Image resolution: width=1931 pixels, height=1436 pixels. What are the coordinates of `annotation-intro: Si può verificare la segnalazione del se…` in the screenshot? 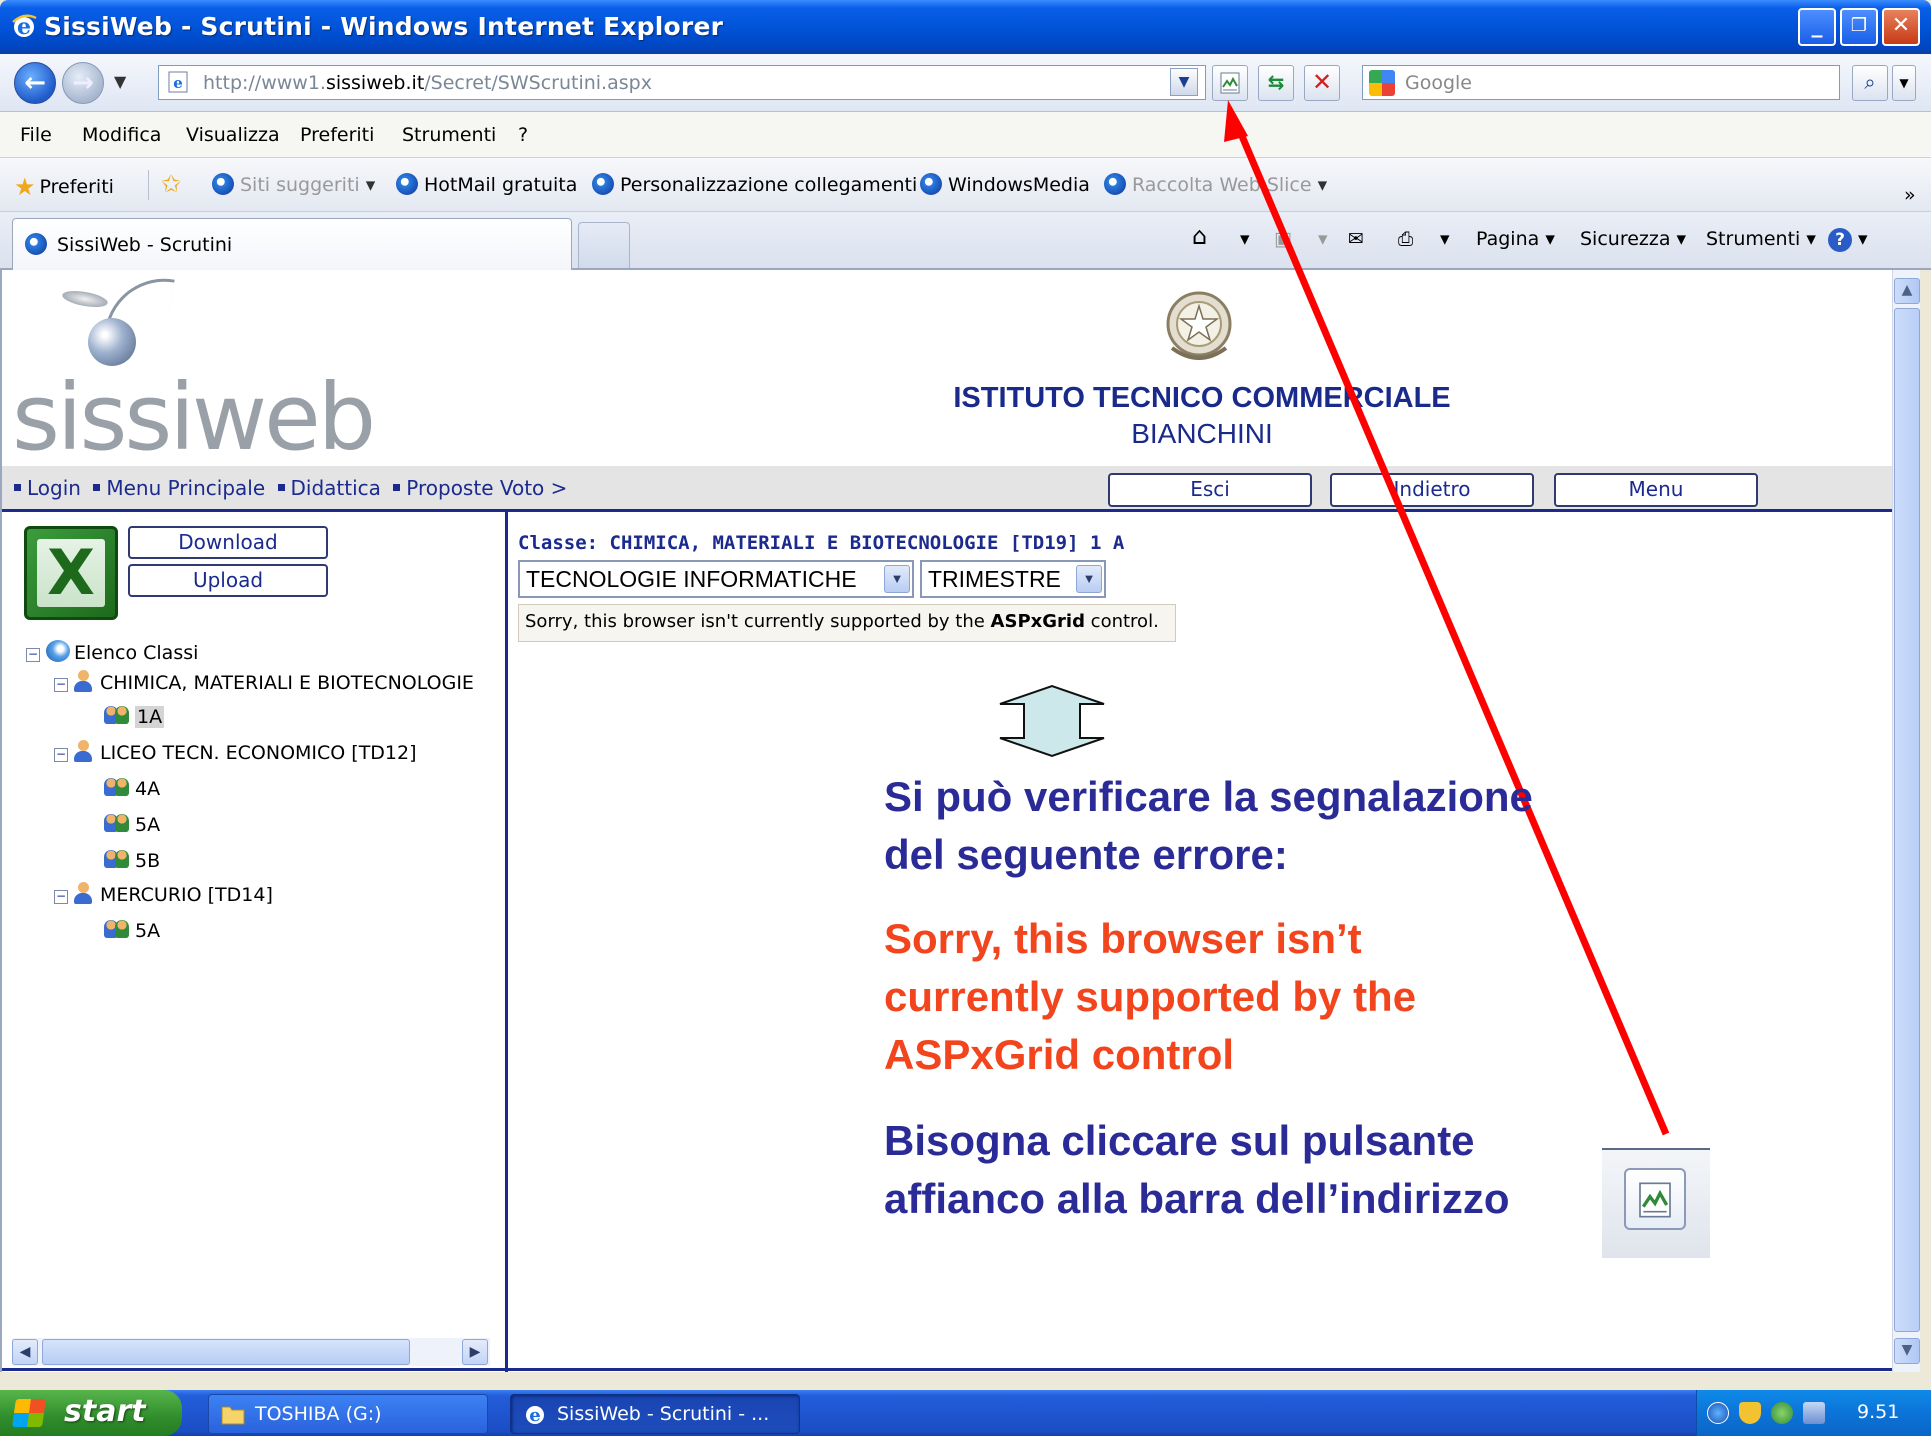 It's located at (1208, 825).